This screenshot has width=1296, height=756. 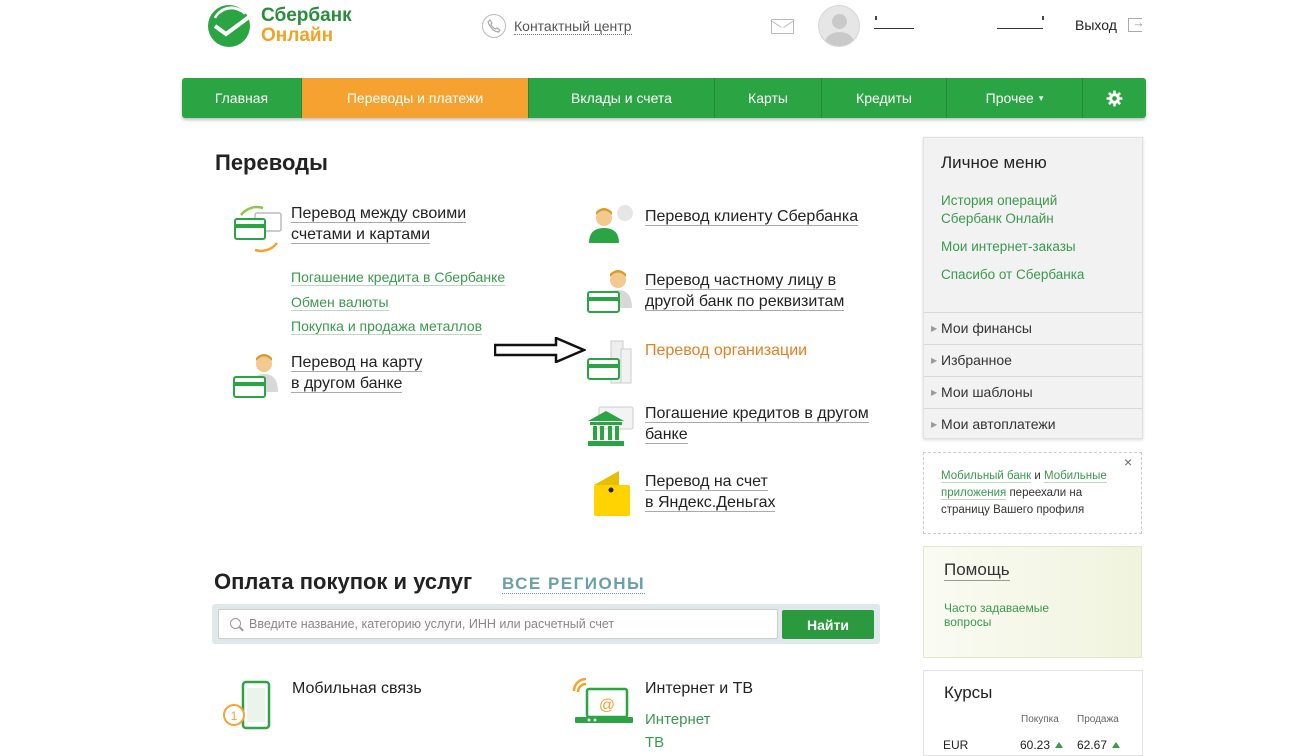 I want to click on transfer-card-other-bank: Перевод на карту в другом банке, so click(x=328, y=378).